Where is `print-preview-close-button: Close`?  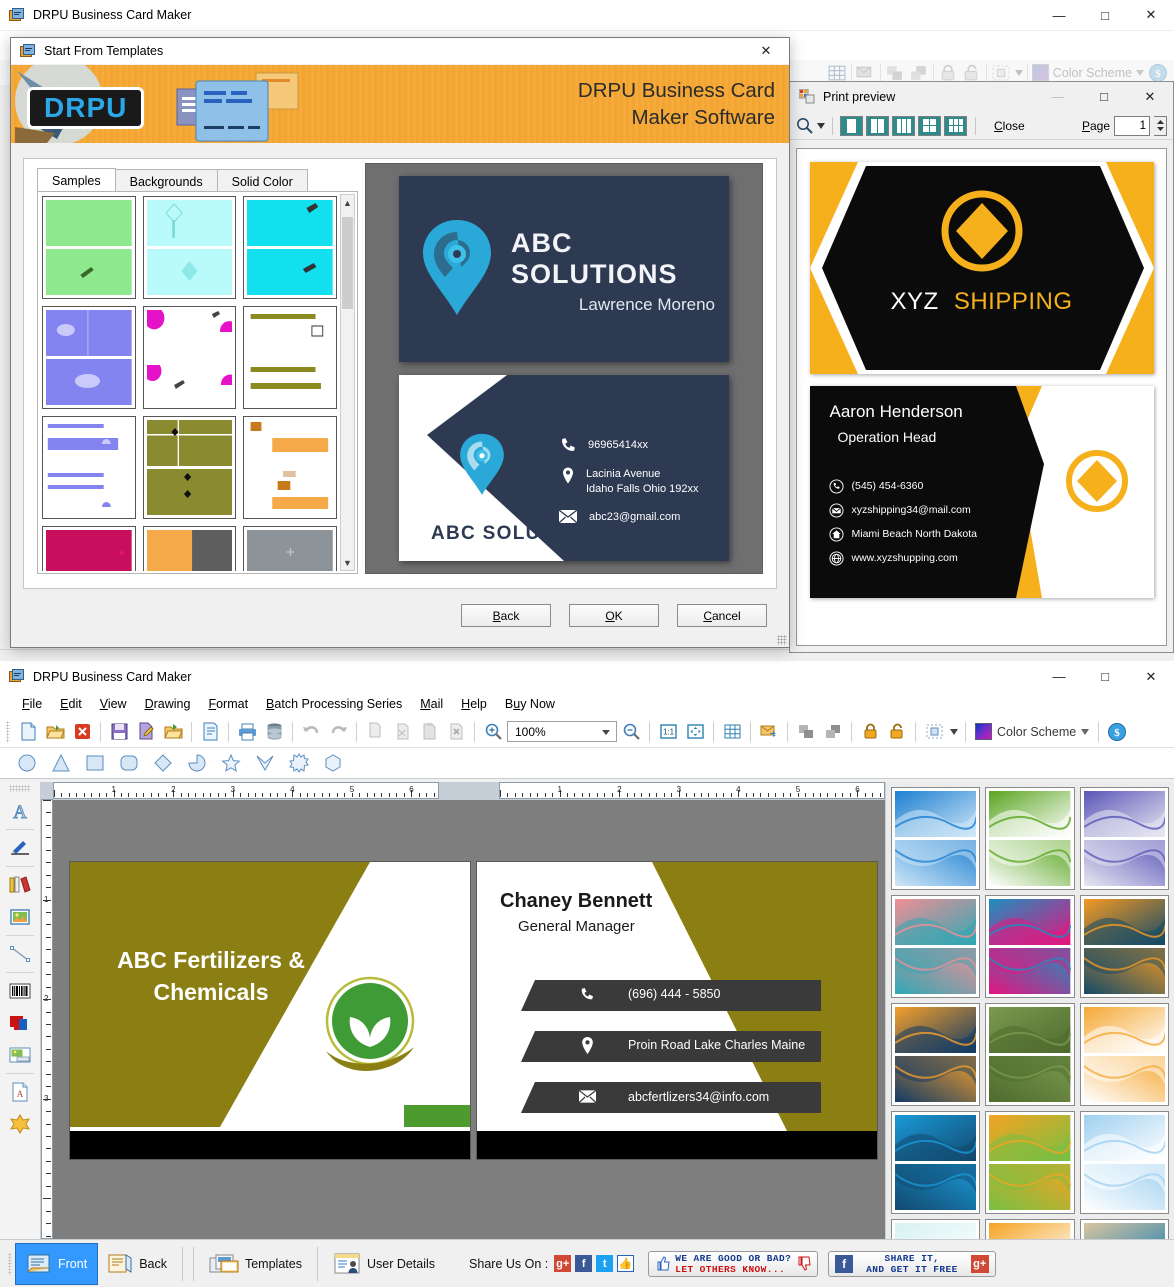 print-preview-close-button: Close is located at coordinates (1009, 126).